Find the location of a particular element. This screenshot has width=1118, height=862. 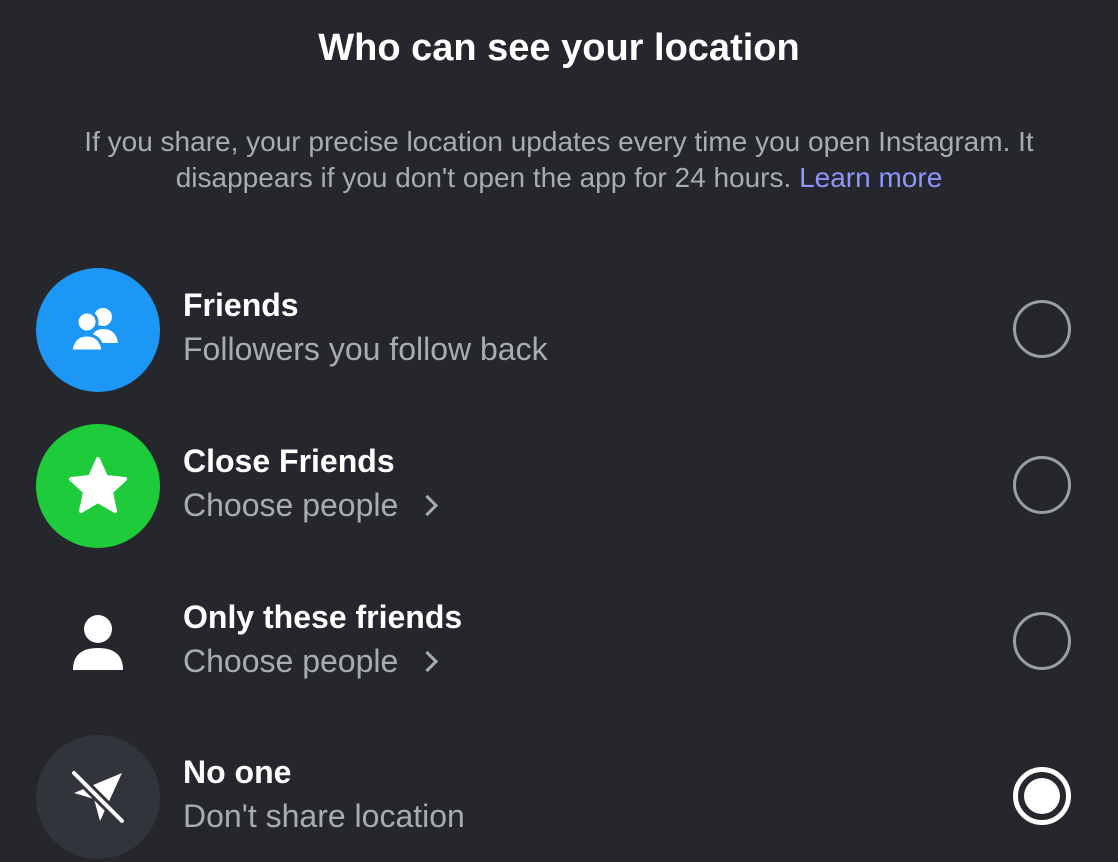

option-friends-subtitle-text: Followers you follow back is located at coordinates (365, 349).